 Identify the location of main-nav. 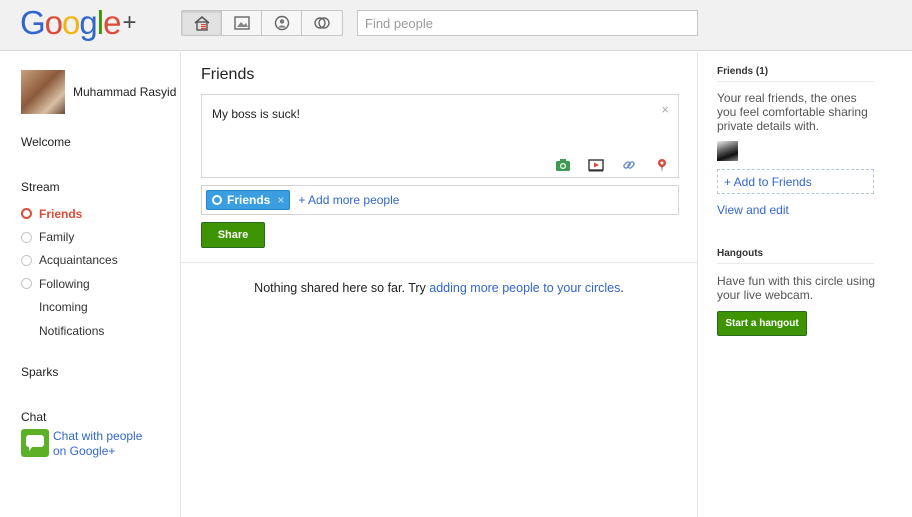
(262, 23).